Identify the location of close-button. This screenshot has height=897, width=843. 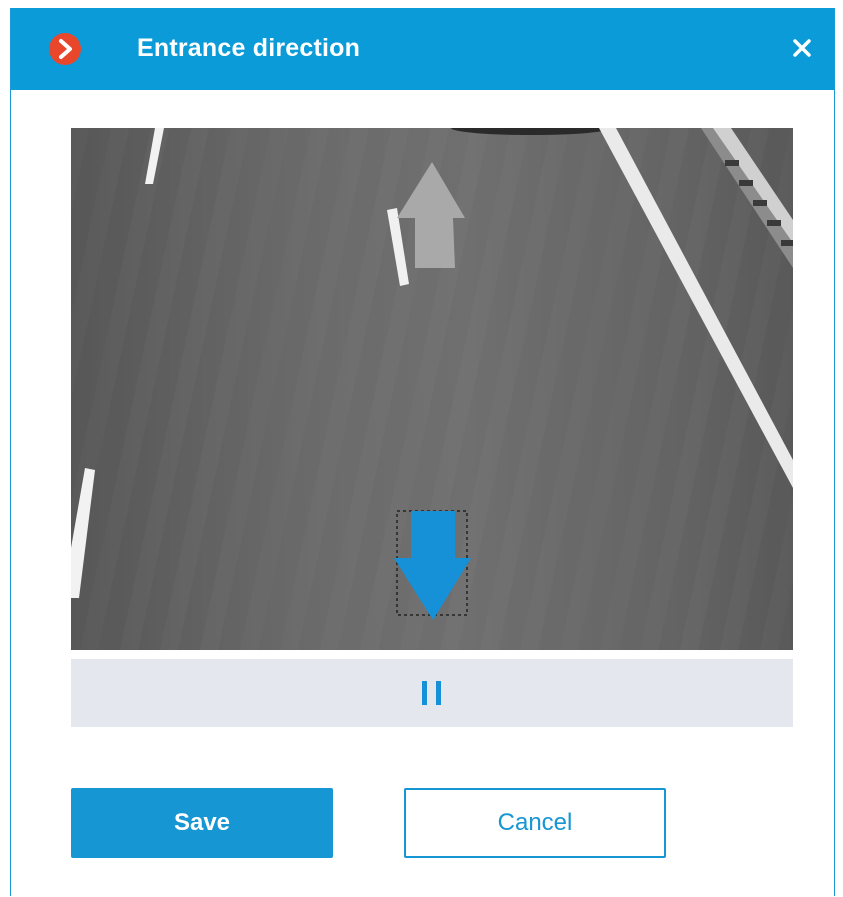
(802, 48).